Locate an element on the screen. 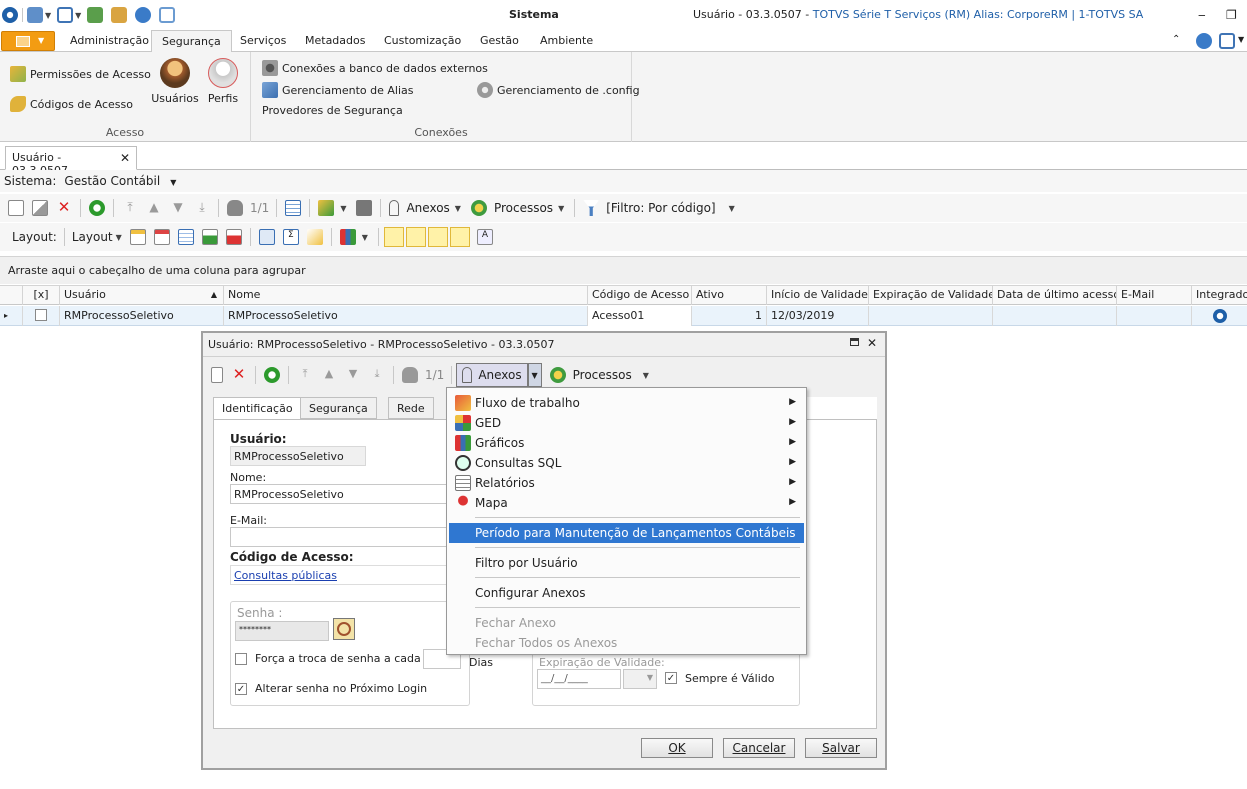  restore-icon: ❐ is located at coordinates (1231, 15).